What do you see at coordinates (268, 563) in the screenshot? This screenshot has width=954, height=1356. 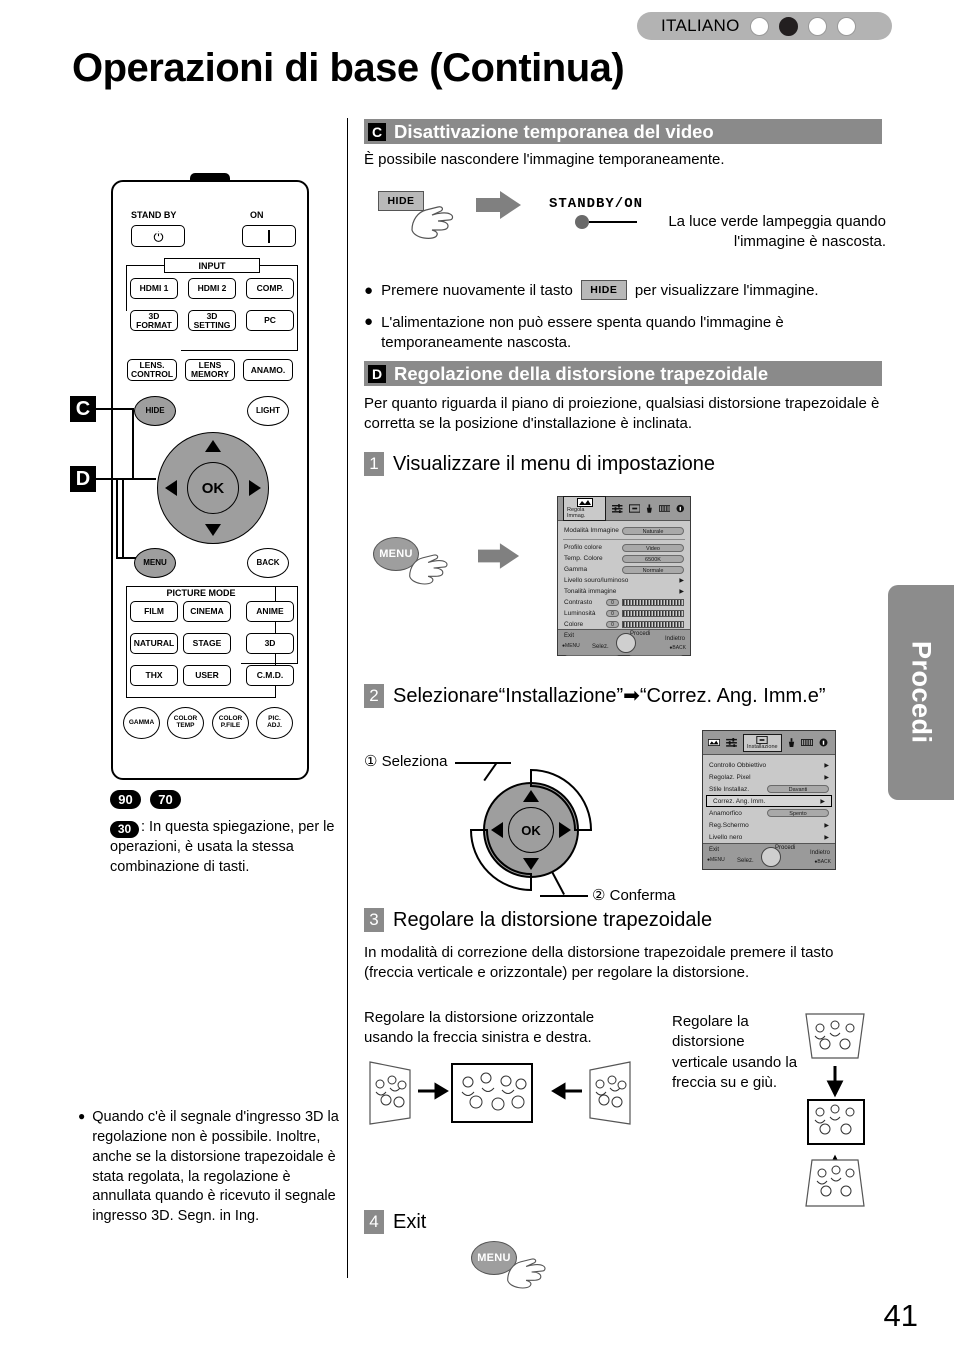 I see `back-button: BACK` at bounding box center [268, 563].